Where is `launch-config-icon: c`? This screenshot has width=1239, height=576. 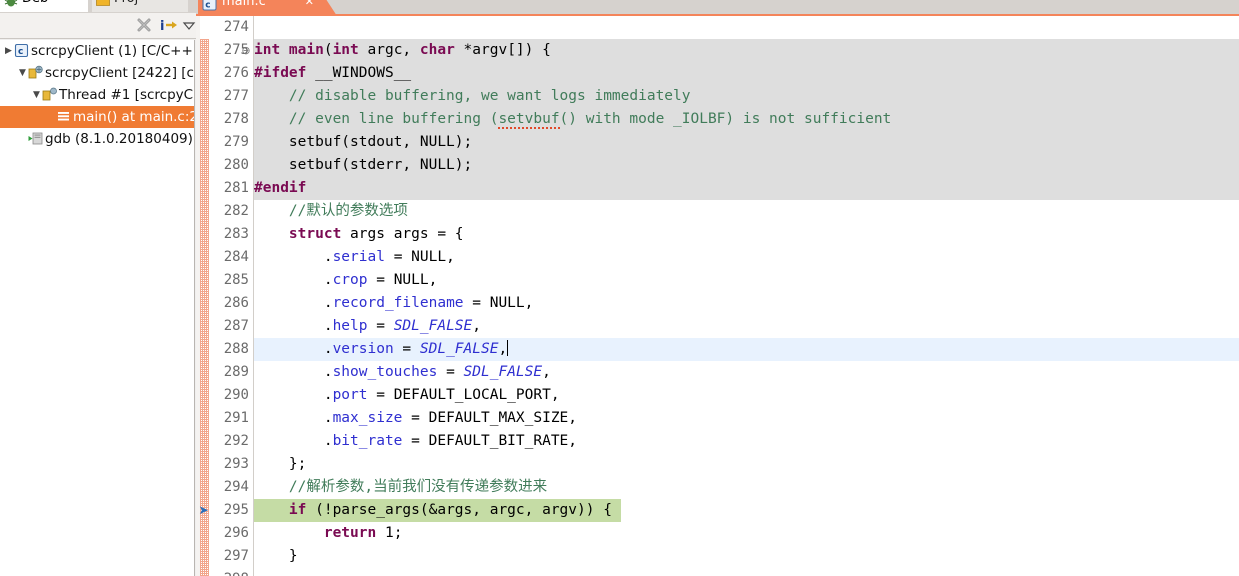
launch-config-icon: c is located at coordinates (22, 50).